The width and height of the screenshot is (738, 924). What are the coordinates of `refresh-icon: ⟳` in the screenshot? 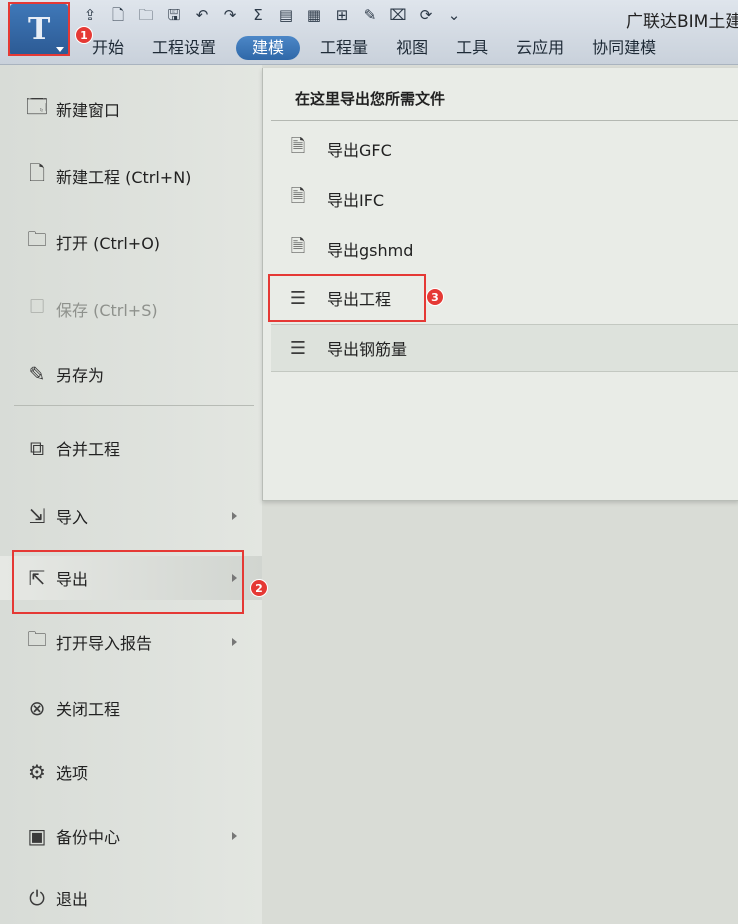 It's located at (426, 15).